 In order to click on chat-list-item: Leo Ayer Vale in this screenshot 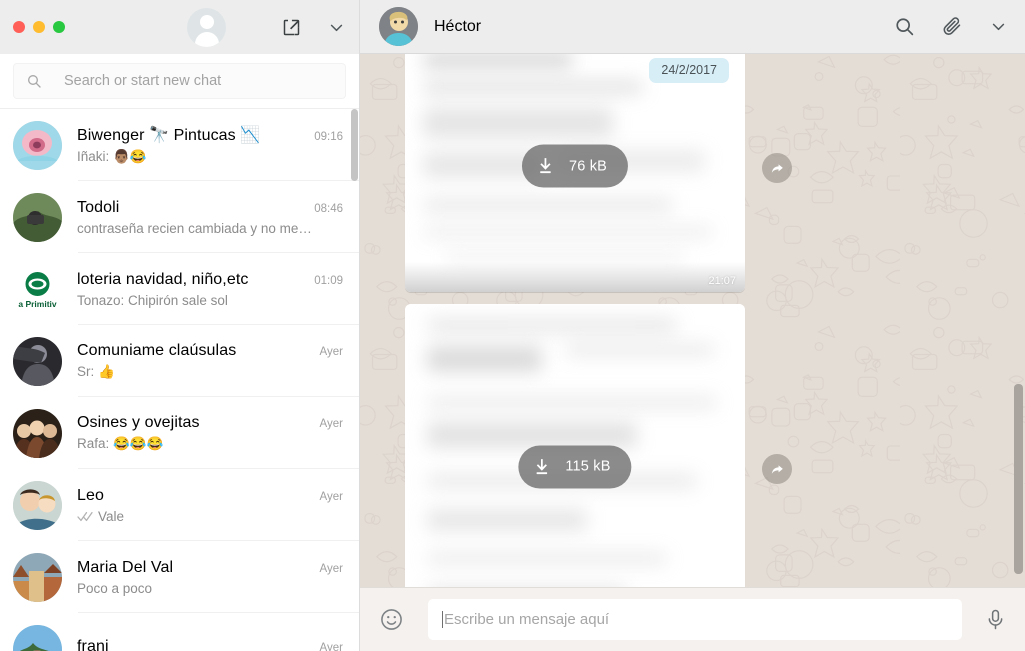, I will do `click(179, 505)`.